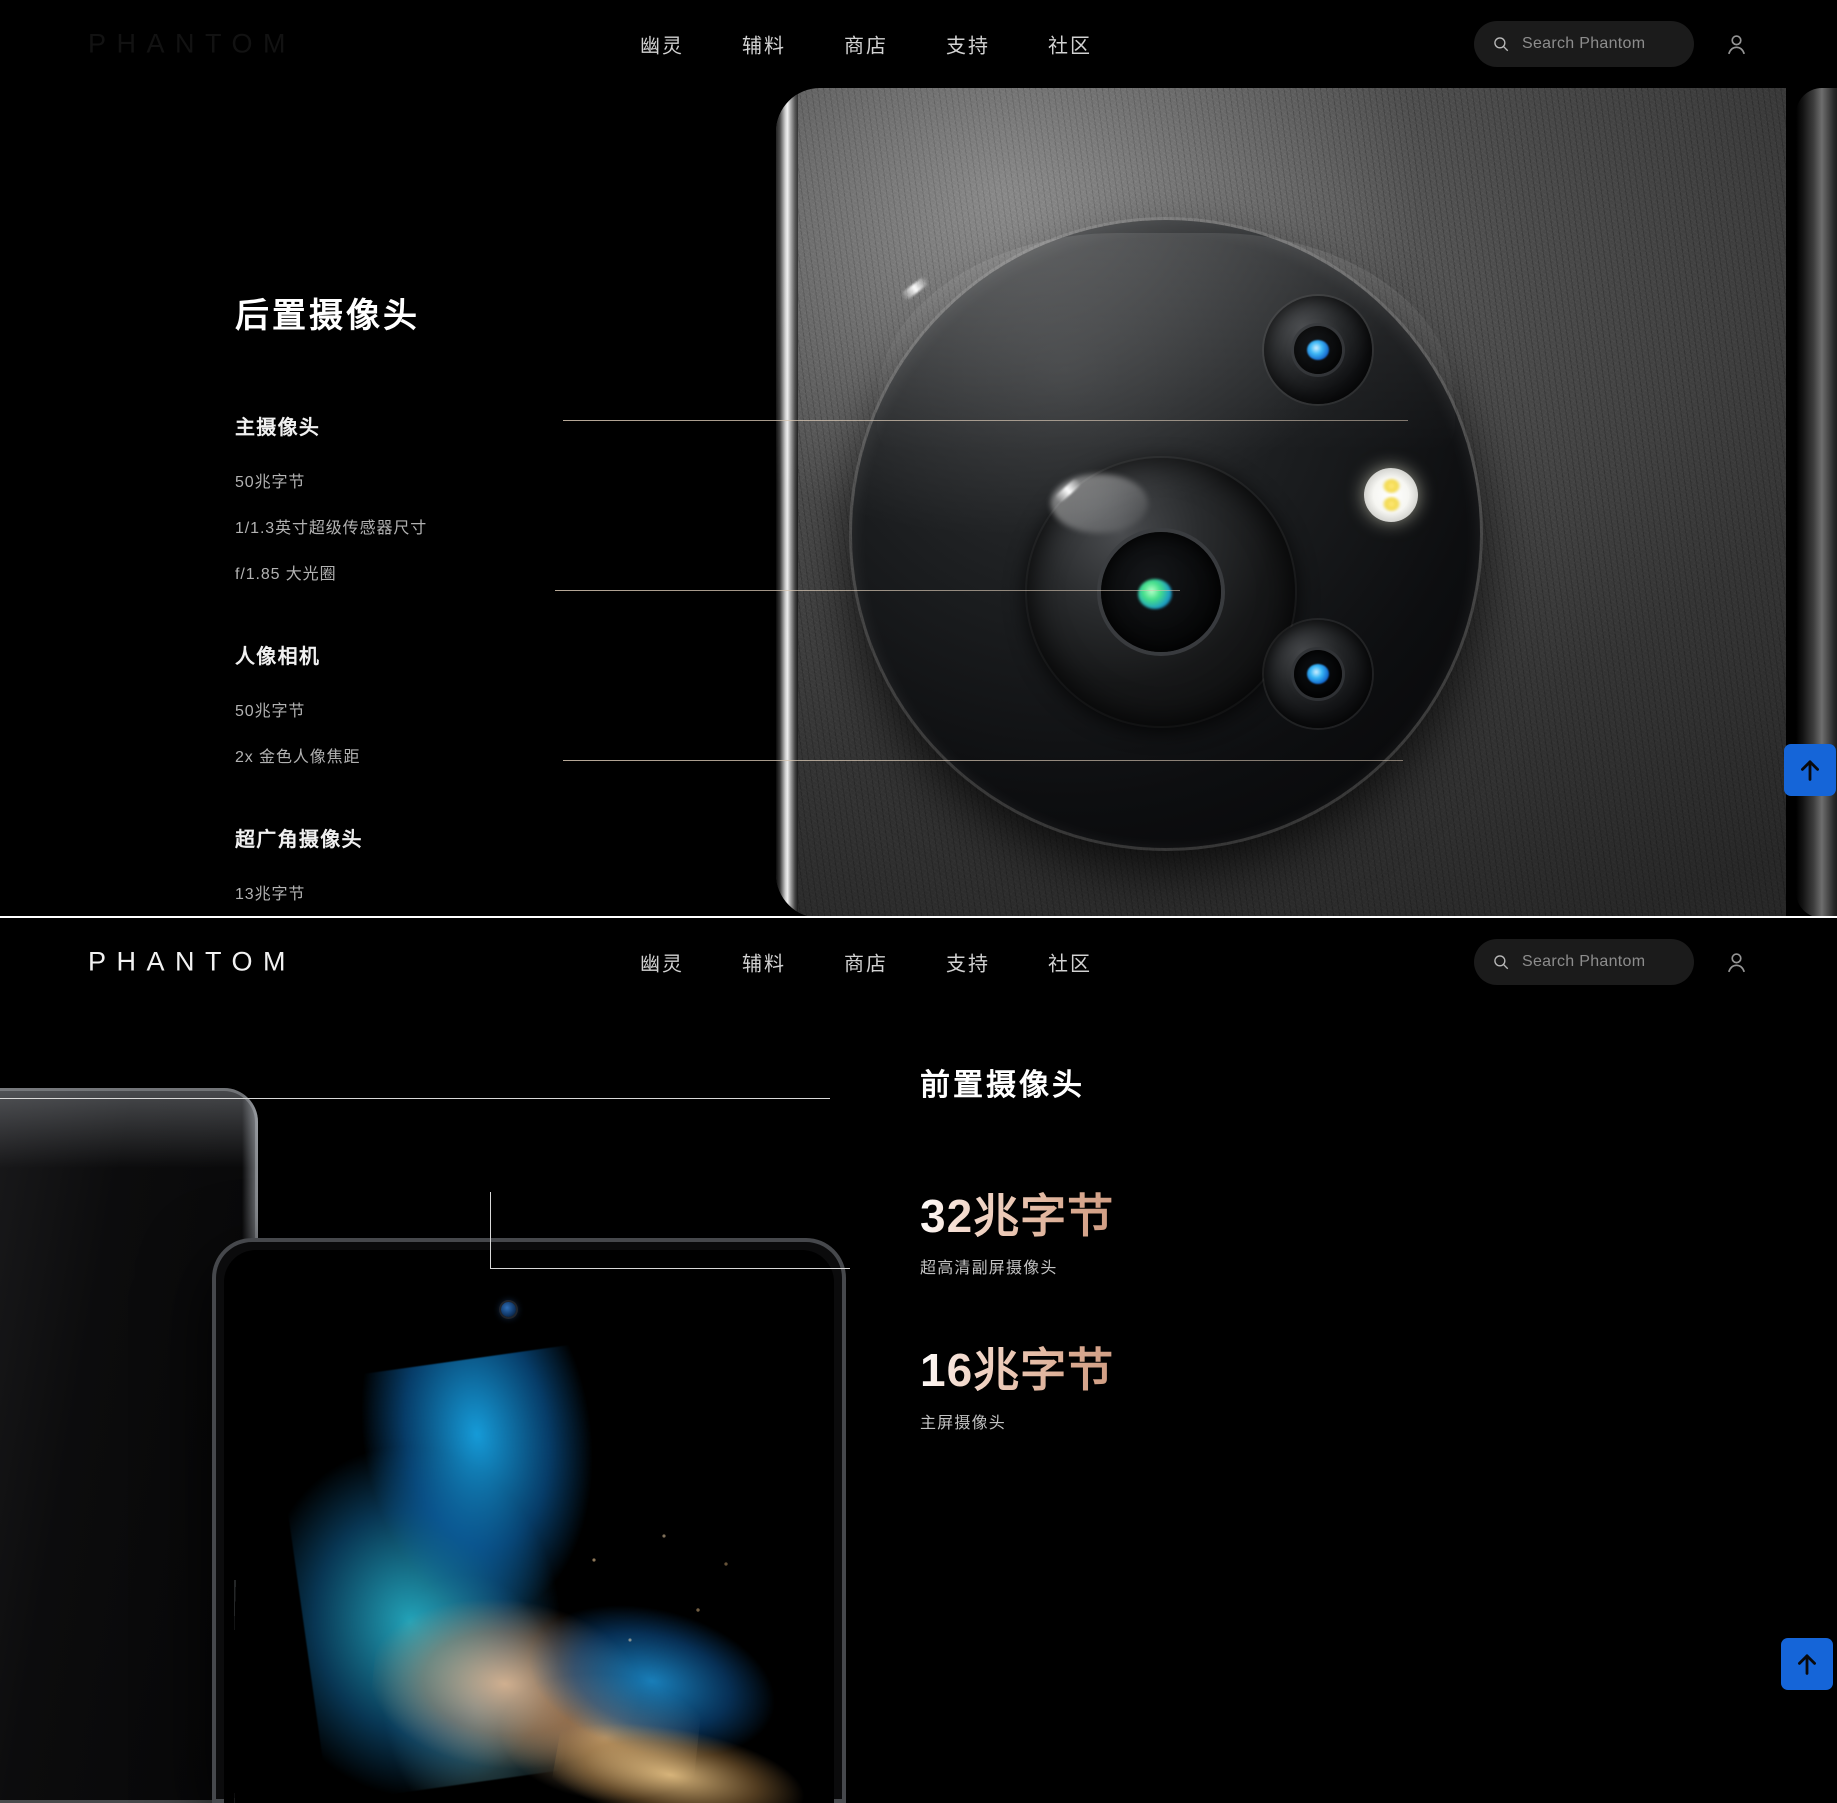  I want to click on front-spec-cover-camera: 32兆字节 超高清副屏摄像头, so click(1017, 1235).